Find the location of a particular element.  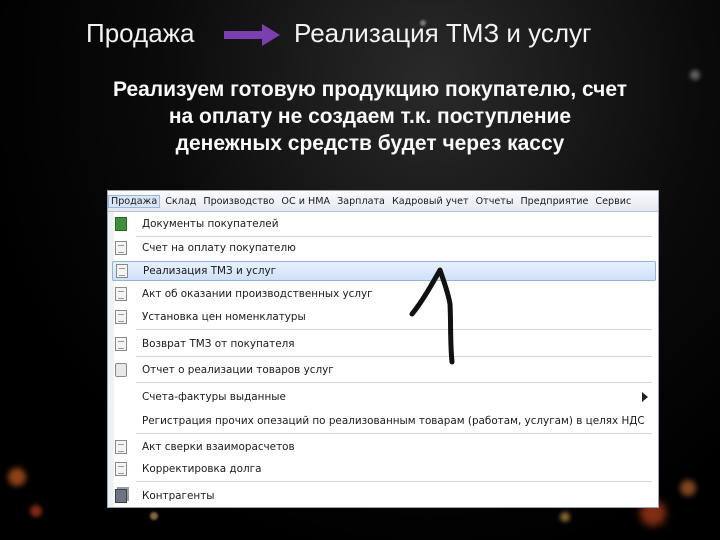

menu-enterprise: Предприятие is located at coordinates (554, 201).